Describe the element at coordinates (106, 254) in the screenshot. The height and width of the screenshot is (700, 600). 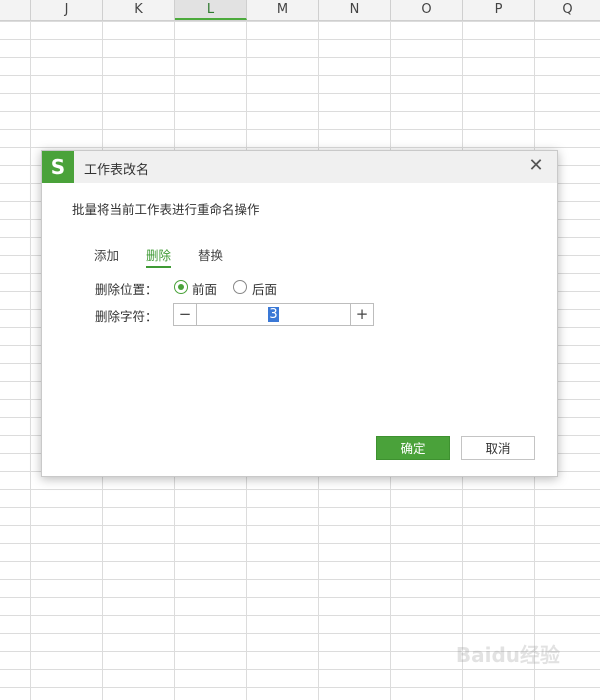
I see `tab-add: 添加` at that location.